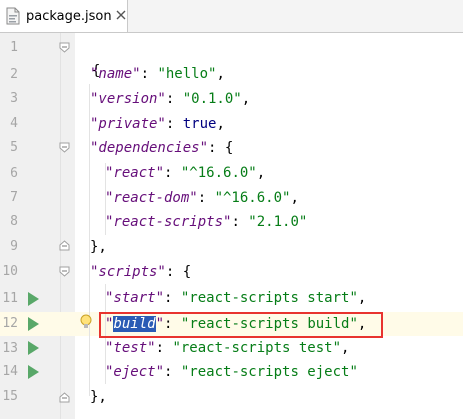 Image resolution: width=463 pixels, height=419 pixels. Describe the element at coordinates (14, 221) in the screenshot. I see `line-number: 8` at that location.